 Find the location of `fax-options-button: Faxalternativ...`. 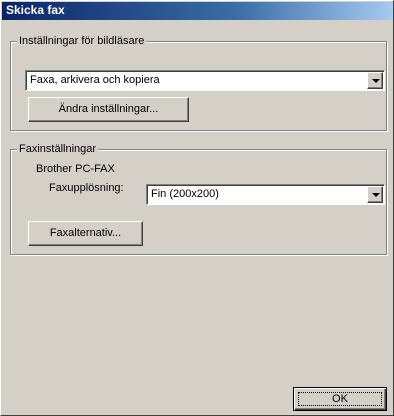

fax-options-button: Faxalternativ... is located at coordinates (85, 233).